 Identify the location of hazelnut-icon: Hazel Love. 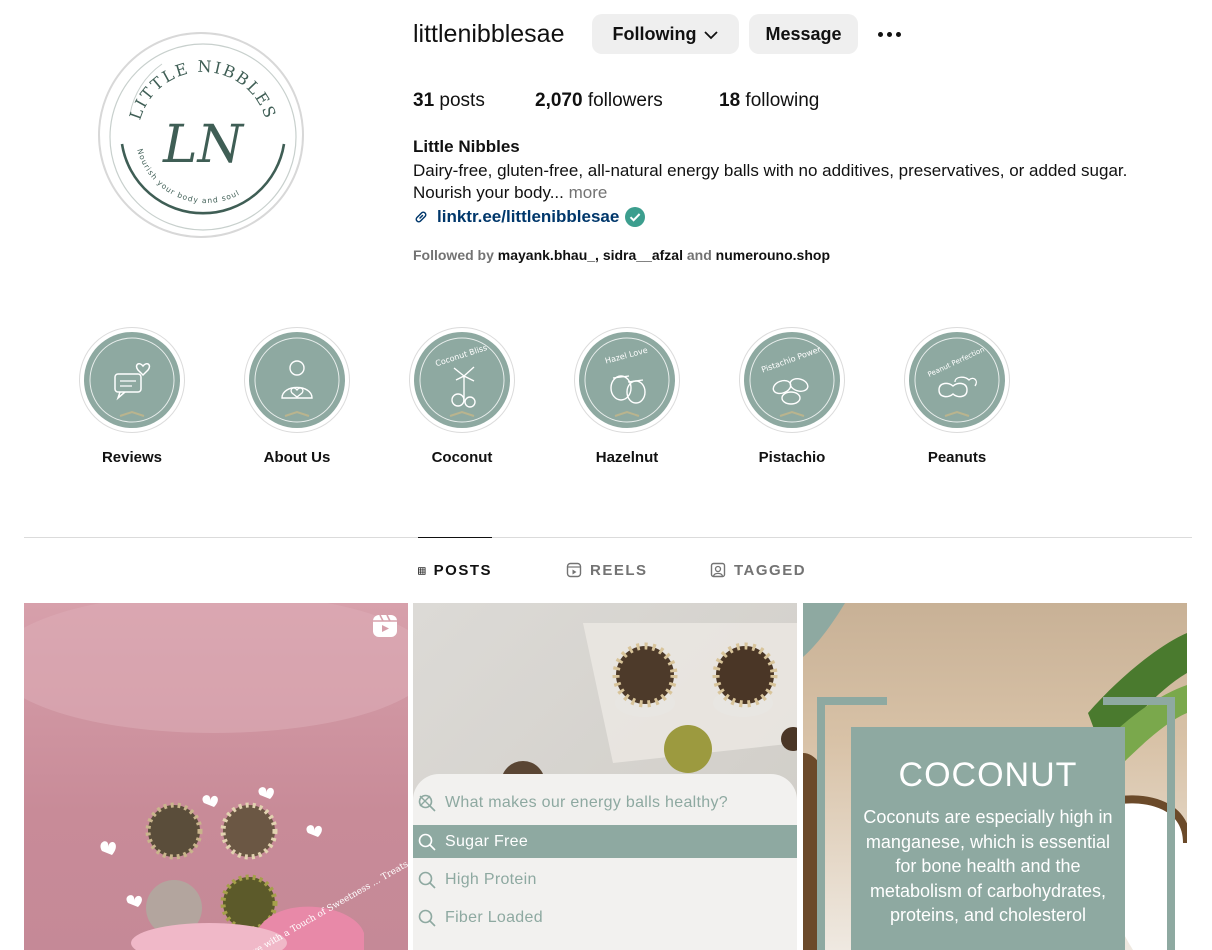
(627, 380).